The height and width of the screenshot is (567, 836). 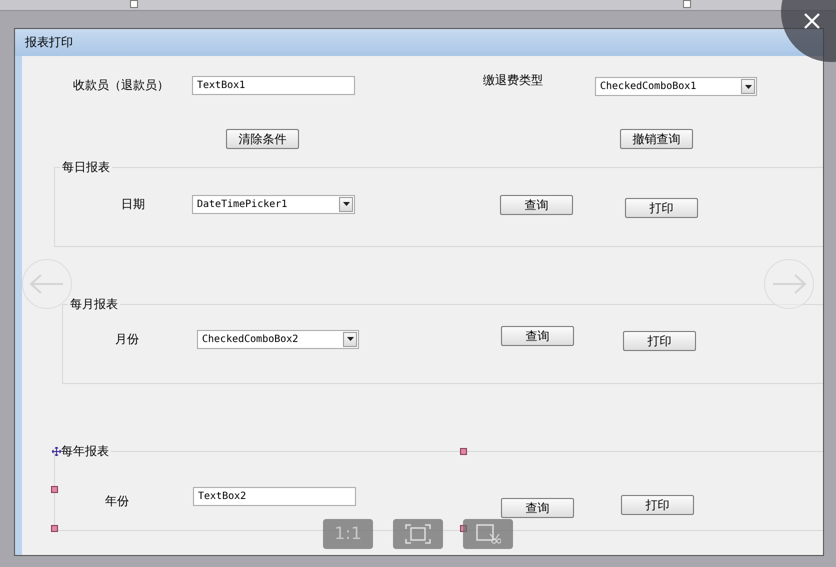 I want to click on group-title: 每月报表, so click(x=94, y=304).